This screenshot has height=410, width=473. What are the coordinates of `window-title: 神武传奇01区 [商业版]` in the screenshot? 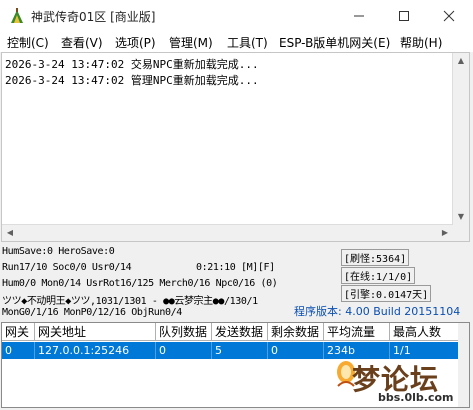 It's located at (93, 17).